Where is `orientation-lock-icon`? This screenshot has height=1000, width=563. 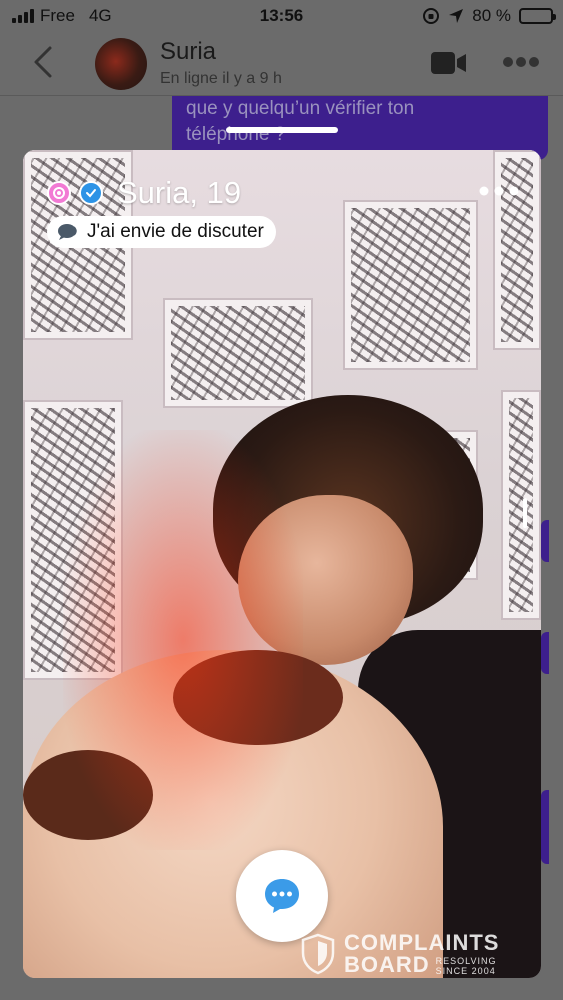
orientation-lock-icon is located at coordinates (431, 16).